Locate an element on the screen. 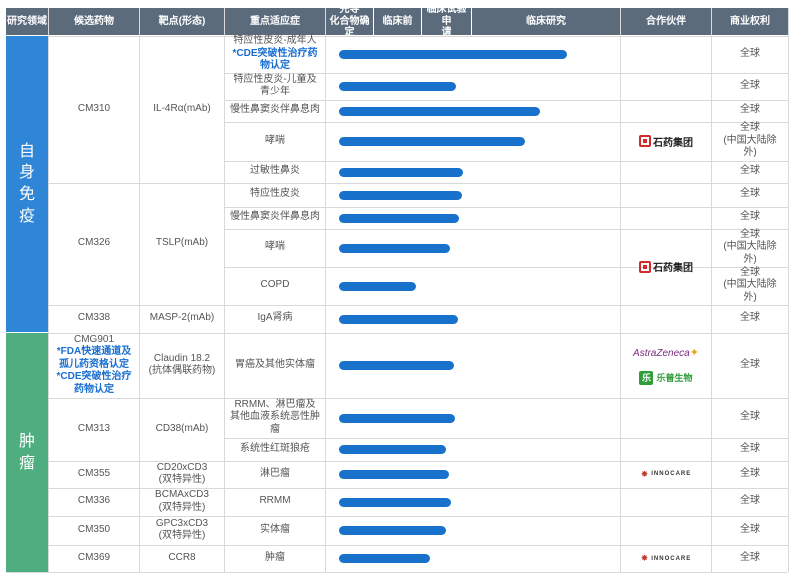 This screenshot has height=580, width=800. target-cm326: TSLP(mAb) is located at coordinates (182, 243).